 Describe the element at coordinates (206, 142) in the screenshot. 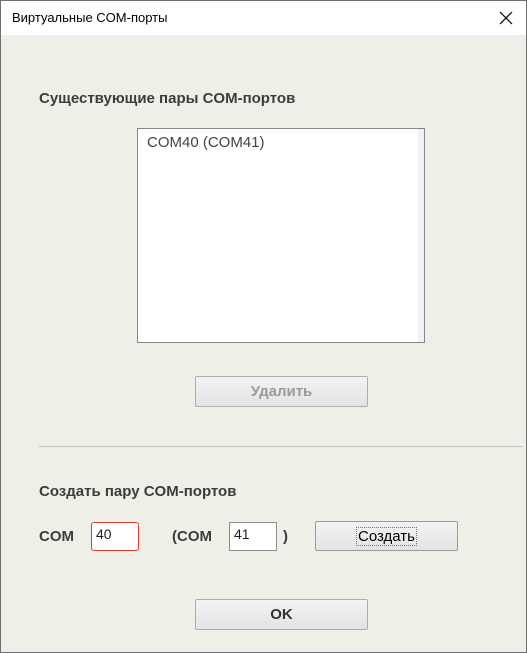

I see `list-item: COM40 (COM41)` at that location.